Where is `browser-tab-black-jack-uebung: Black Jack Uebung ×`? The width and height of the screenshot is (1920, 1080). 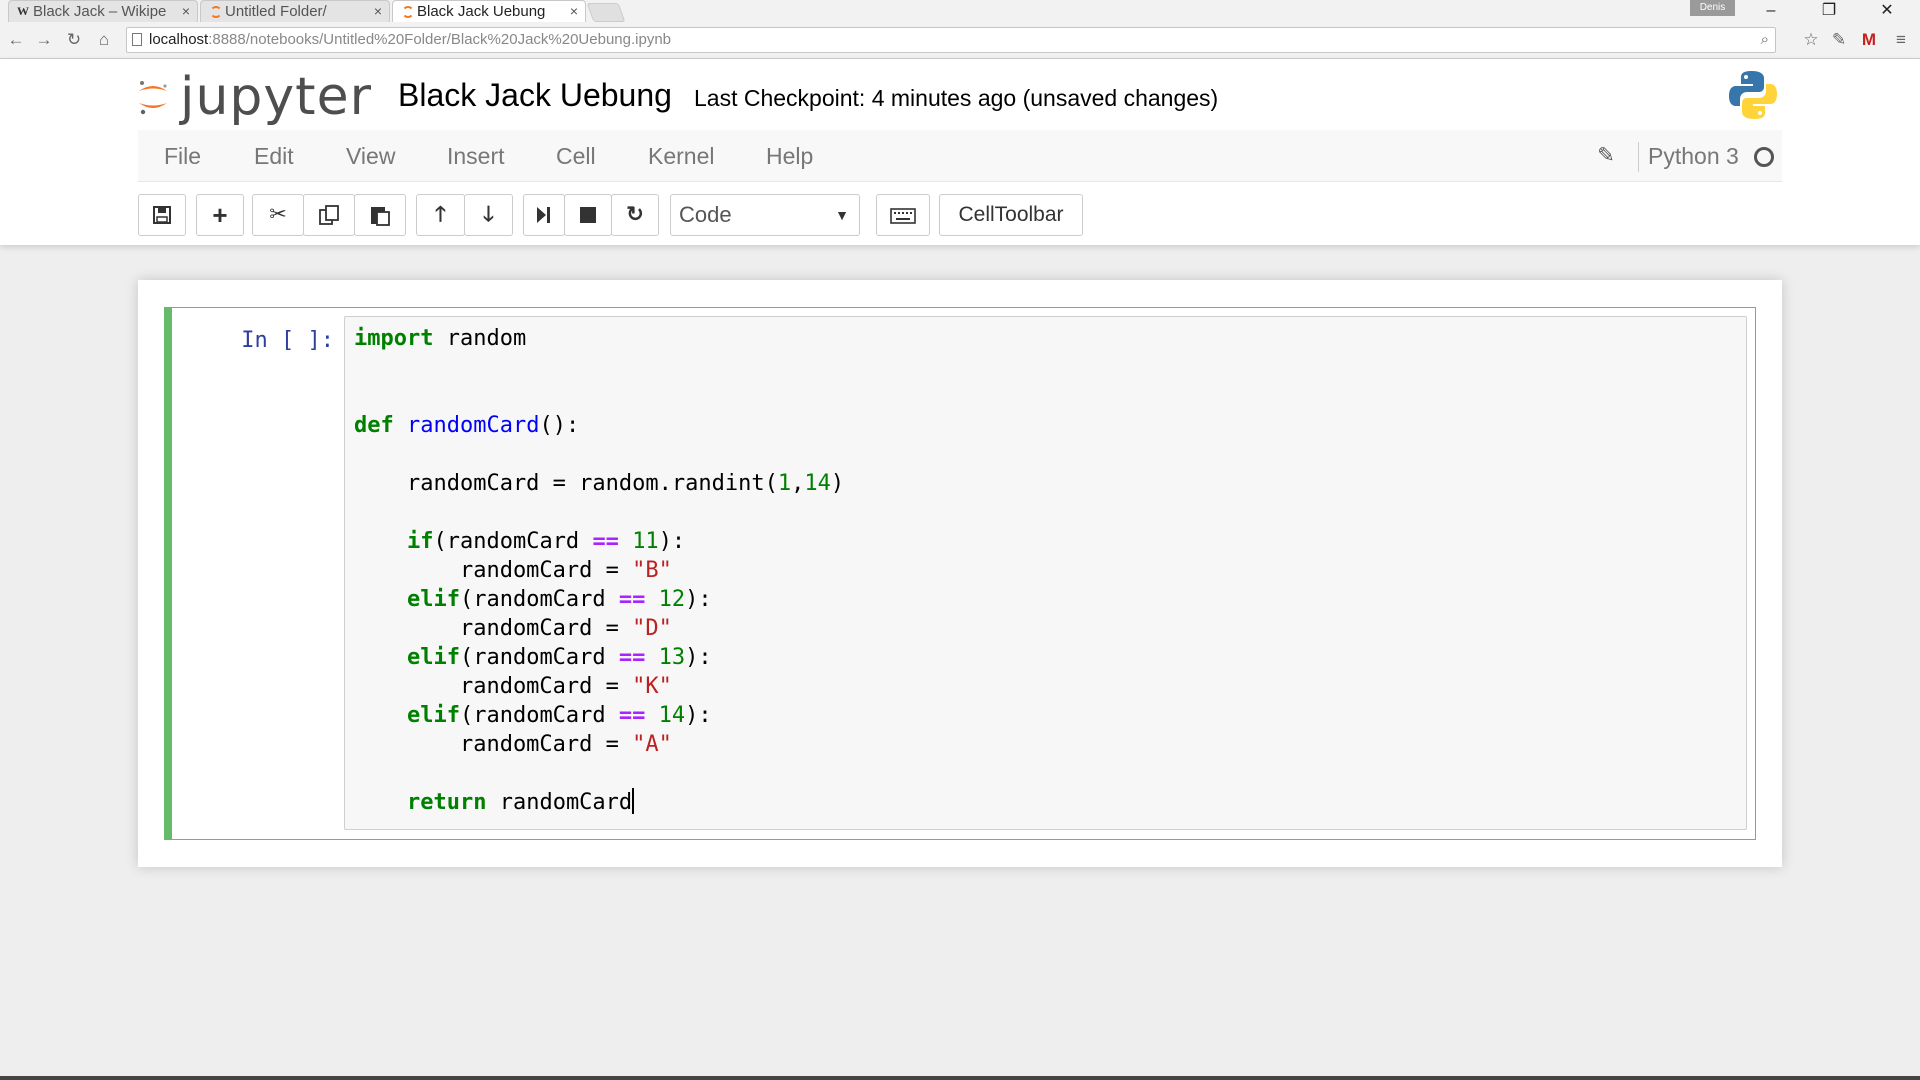
browser-tab-black-jack-uebung: Black Jack Uebung × is located at coordinates (489, 11).